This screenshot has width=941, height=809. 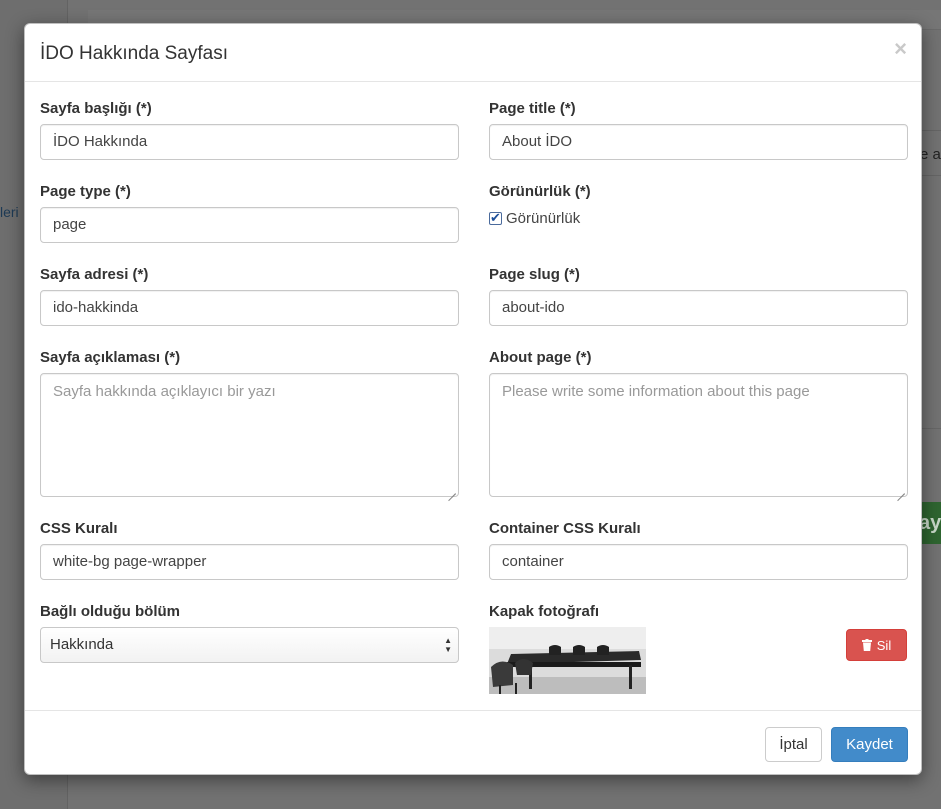 I want to click on sayfa-adresi-label: Sayfa adresi (*), so click(x=94, y=274).